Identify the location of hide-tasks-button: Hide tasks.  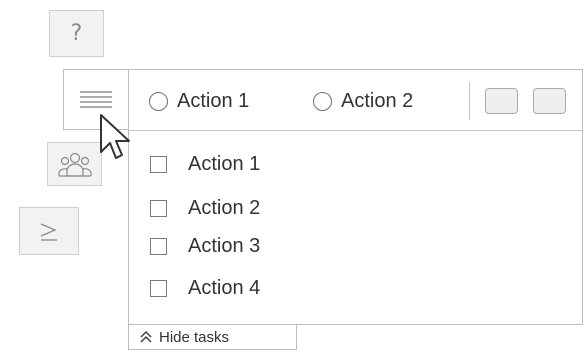
(212, 337).